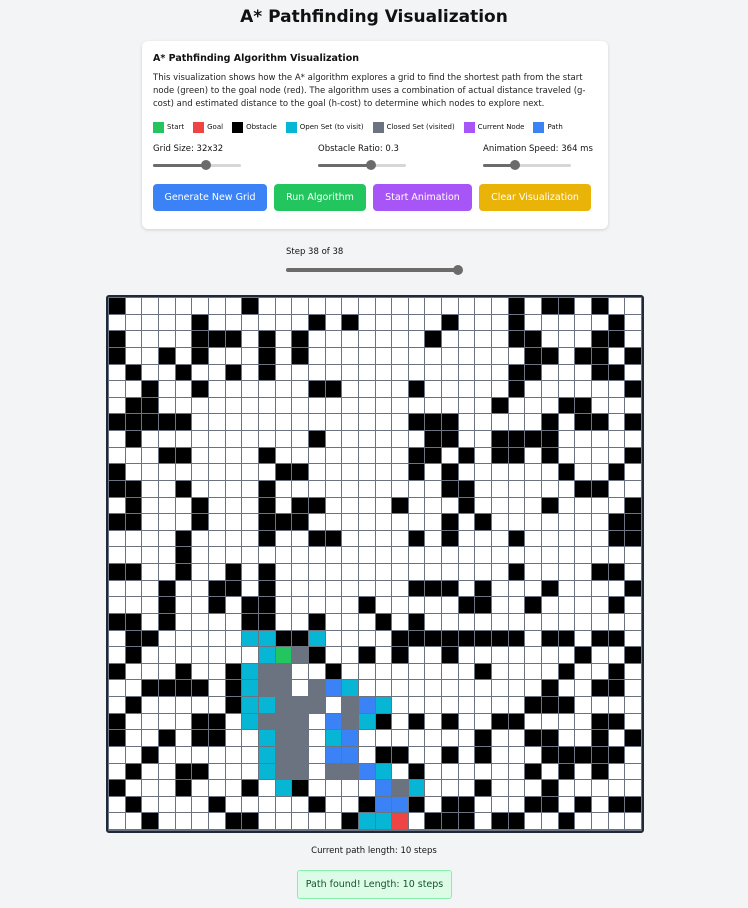 The image size is (748, 908). I want to click on path-cell, so click(333, 754).